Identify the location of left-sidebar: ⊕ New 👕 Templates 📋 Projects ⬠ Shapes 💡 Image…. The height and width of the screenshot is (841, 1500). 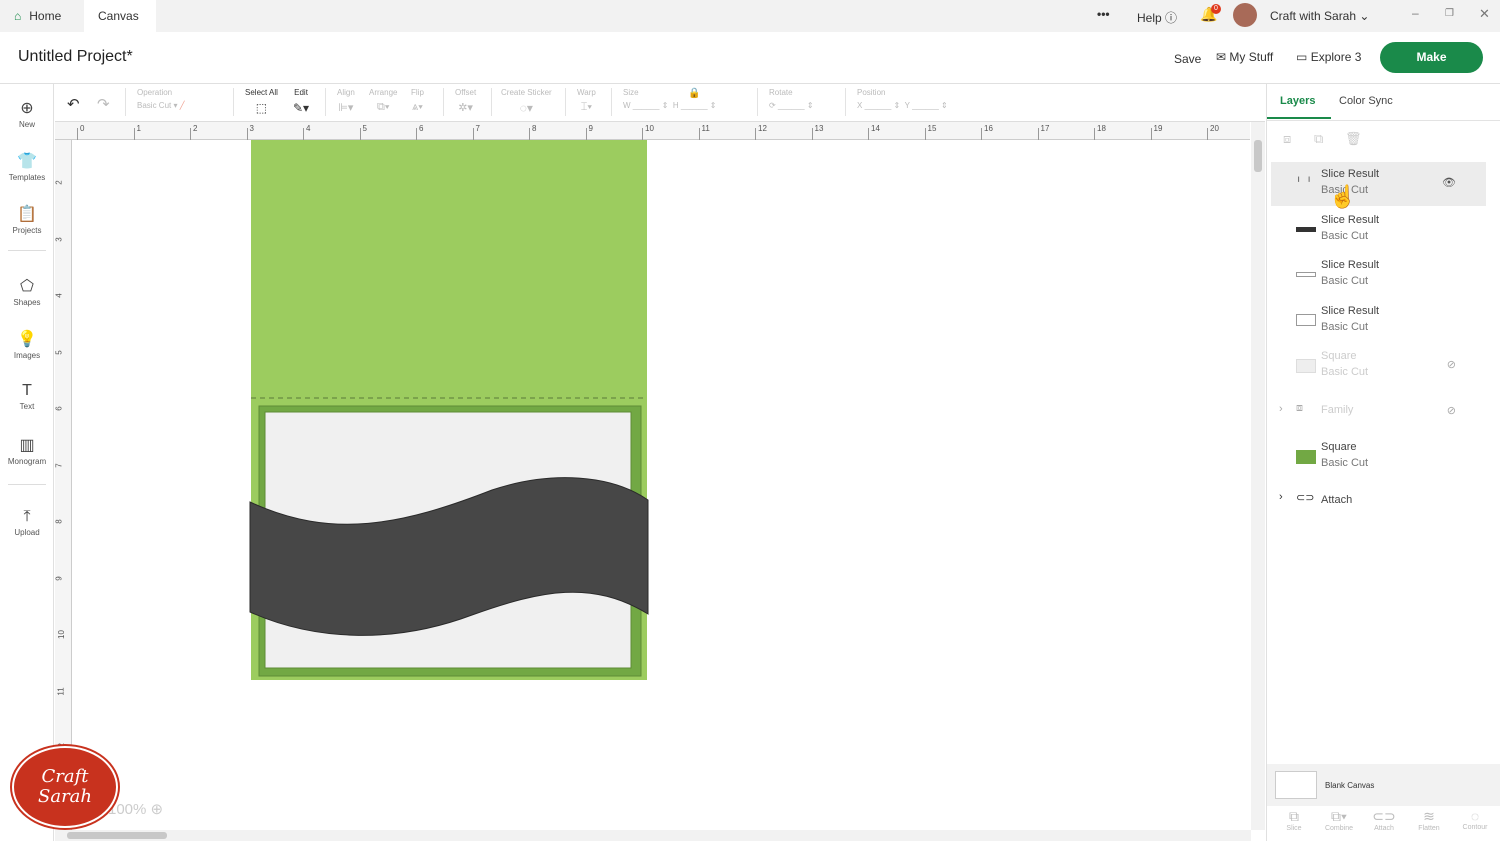
(27, 462).